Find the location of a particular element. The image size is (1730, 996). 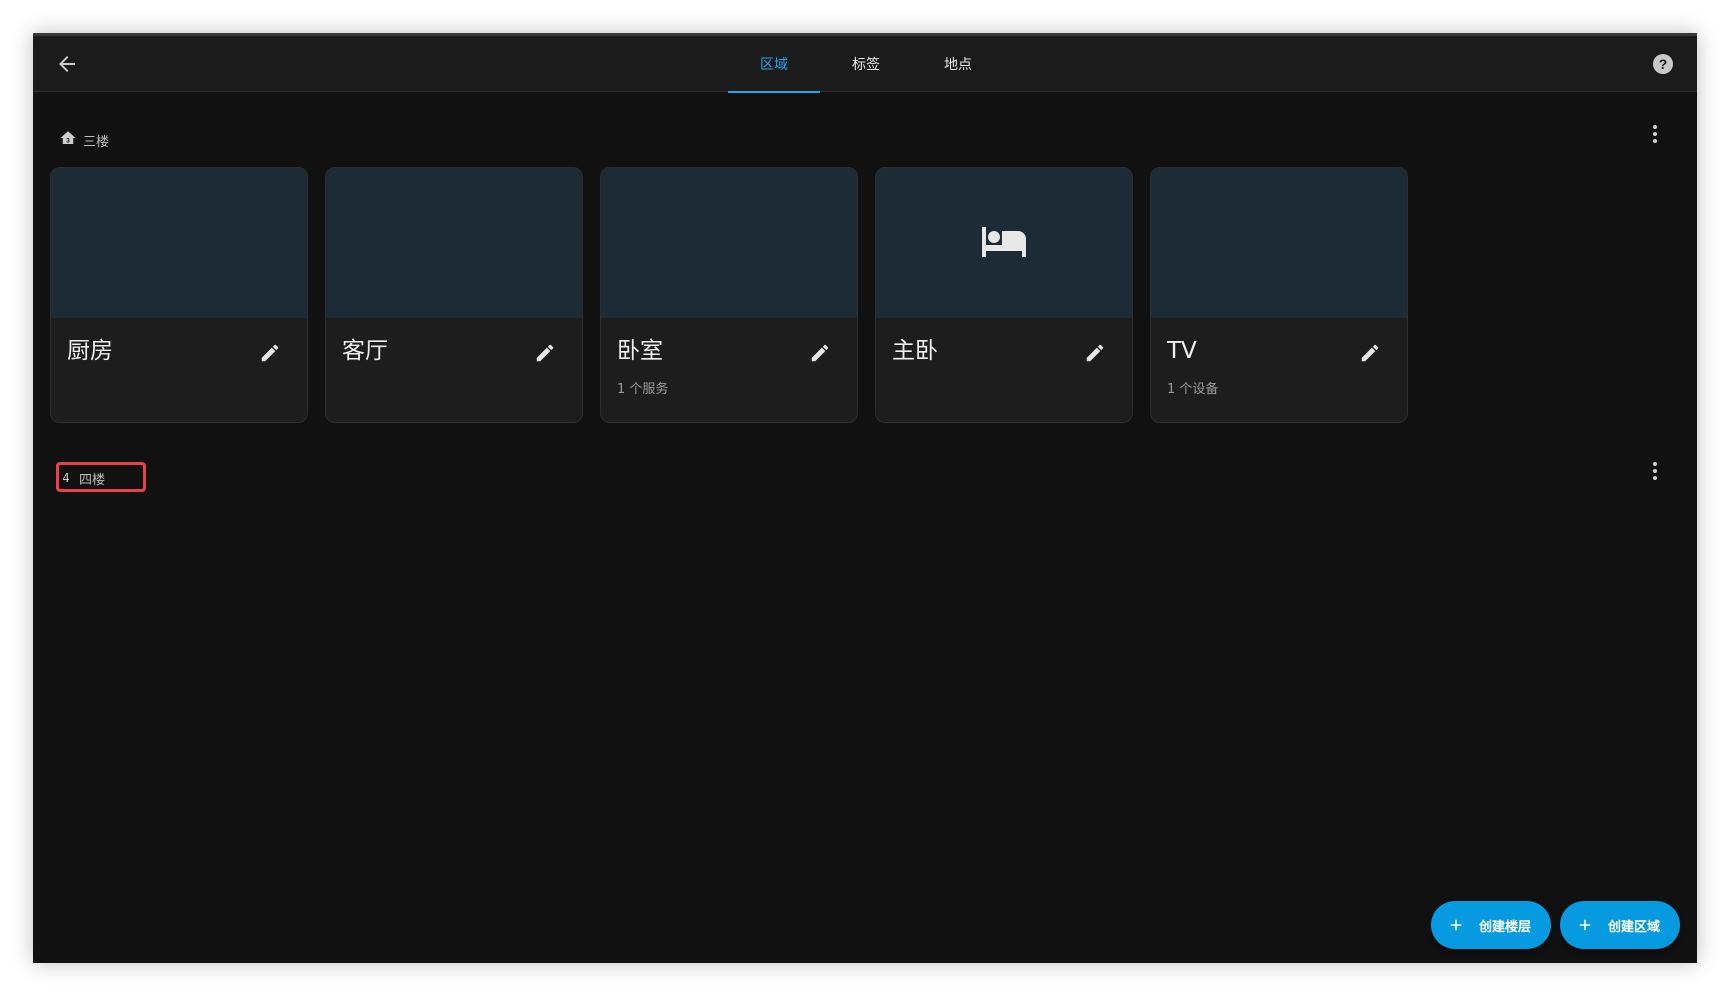

bed-icon is located at coordinates (1004, 243).